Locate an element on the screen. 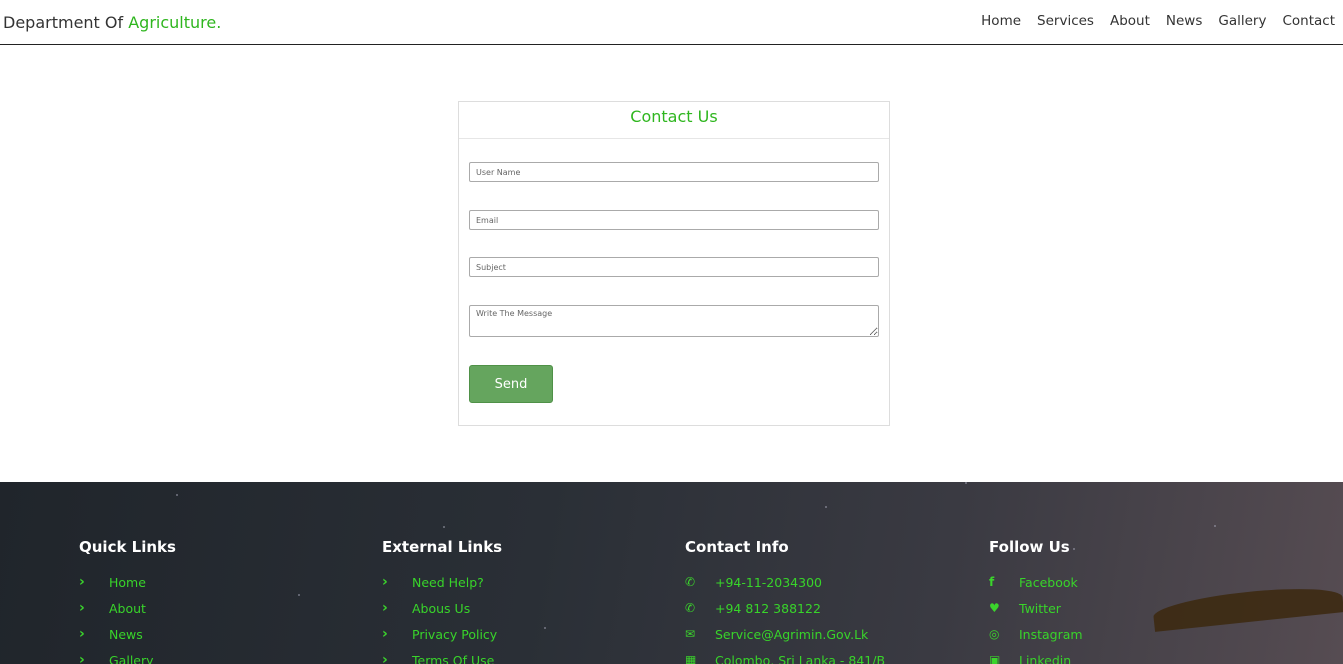 This screenshot has width=1343, height=664. nav-services: Services is located at coordinates (1065, 21).